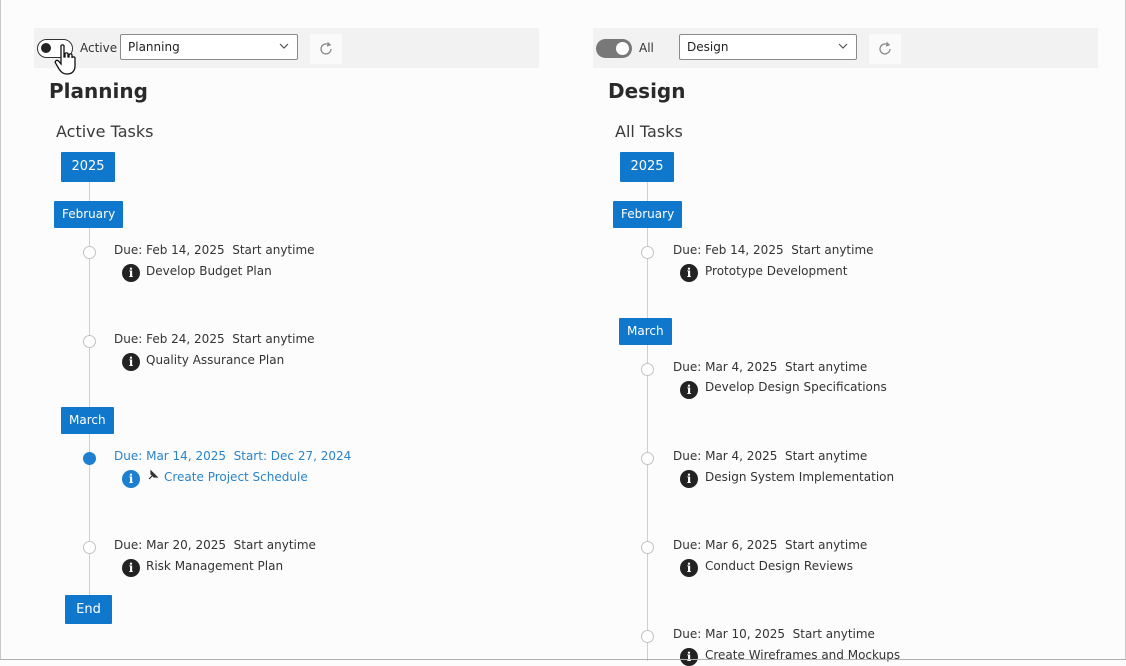 Image resolution: width=1126 pixels, height=666 pixels. I want to click on dropdown-value: Planning, so click(154, 47).